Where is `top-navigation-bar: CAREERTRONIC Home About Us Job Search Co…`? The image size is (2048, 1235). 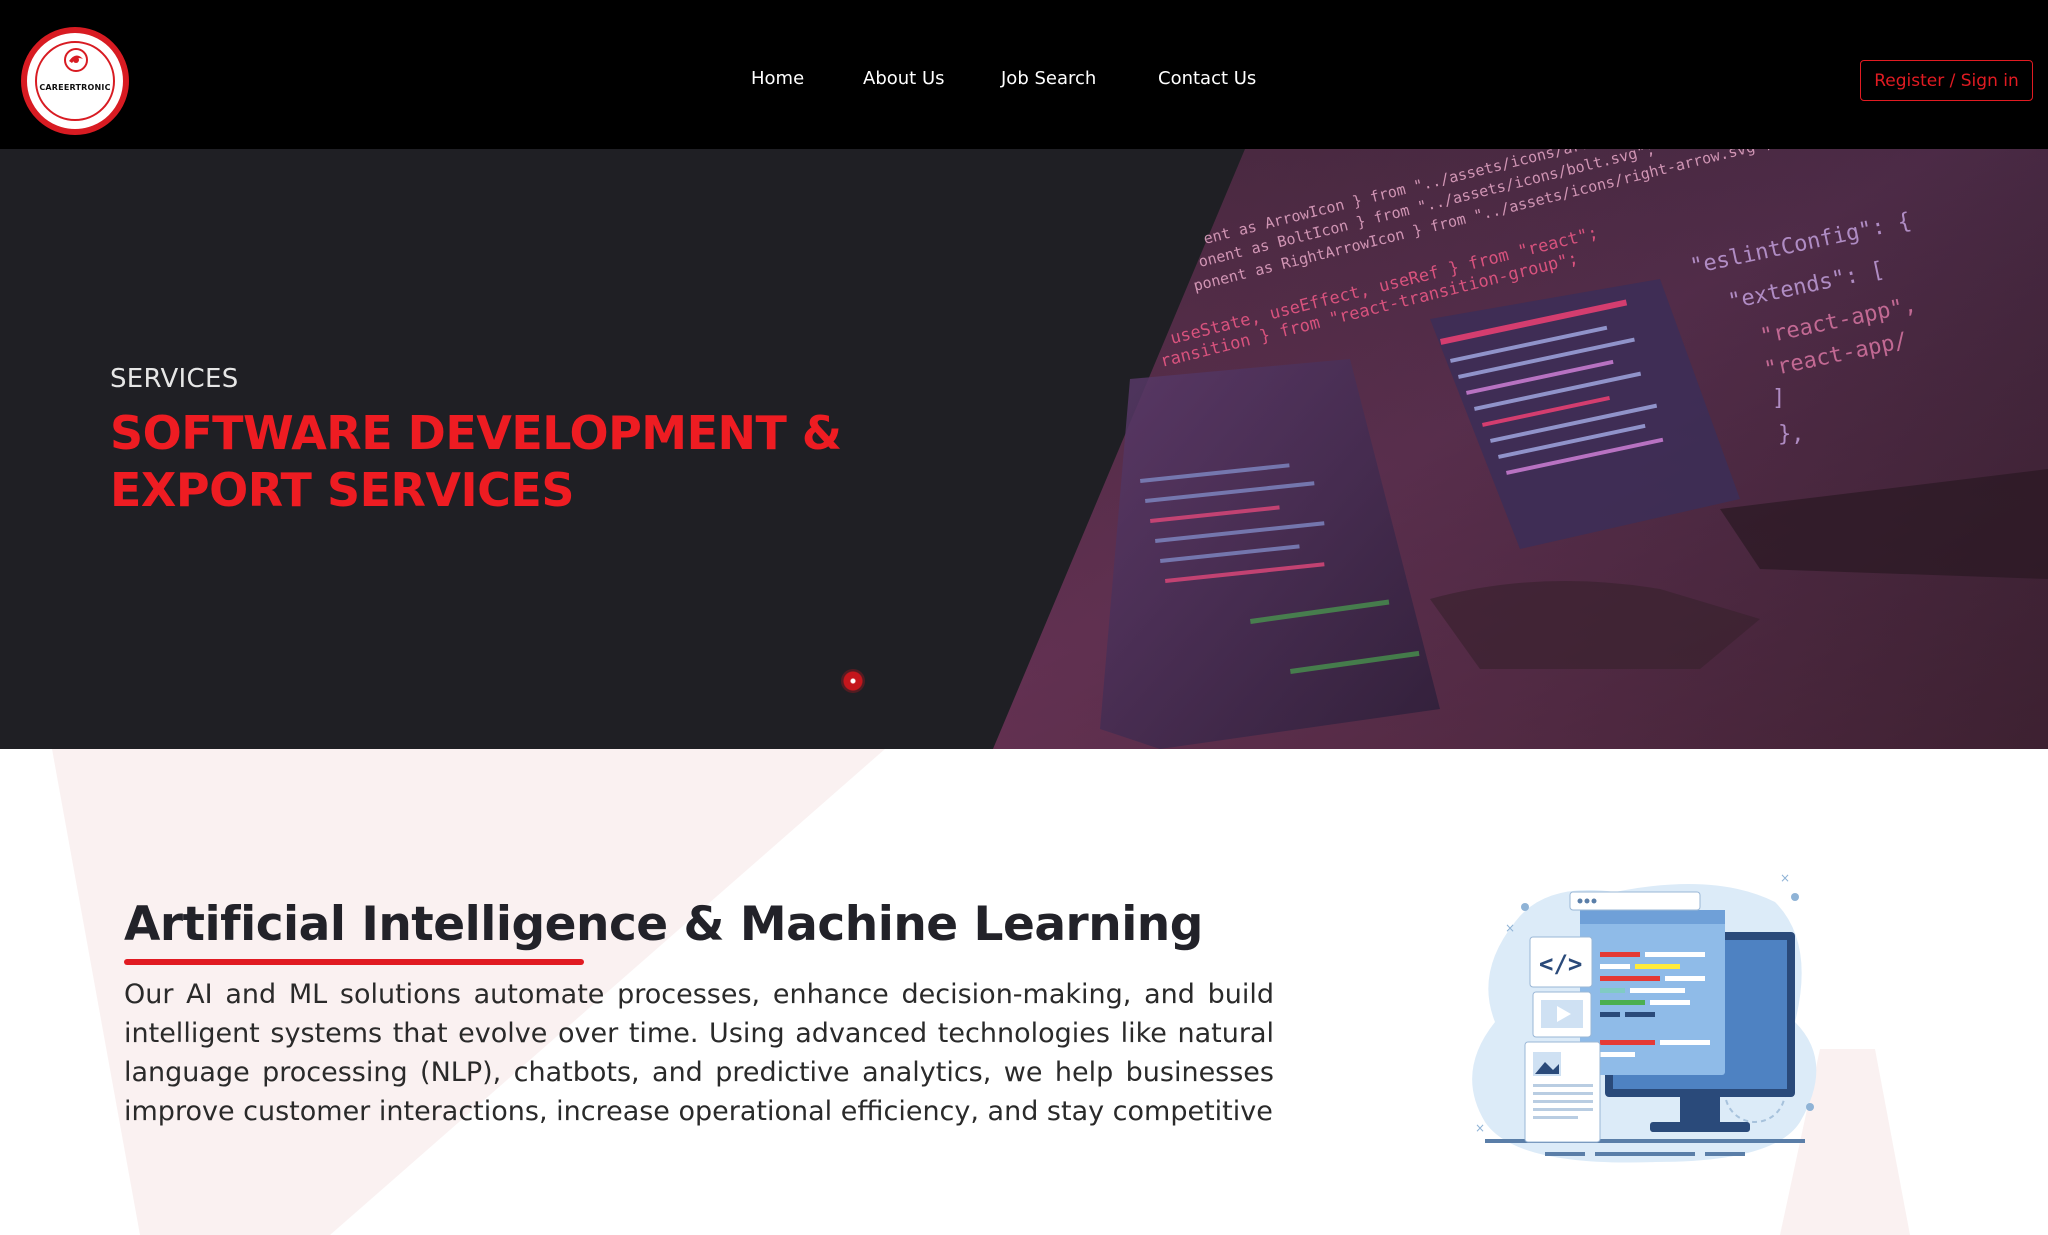
top-navigation-bar: CAREERTRONIC Home About Us Job Search Co… is located at coordinates (1024, 74).